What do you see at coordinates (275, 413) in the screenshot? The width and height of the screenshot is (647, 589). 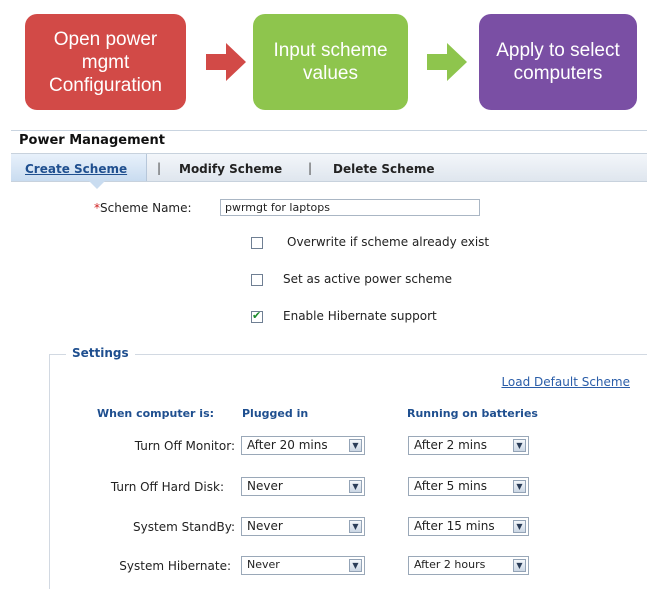 I see `column-plugged-in: Plugged in` at bounding box center [275, 413].